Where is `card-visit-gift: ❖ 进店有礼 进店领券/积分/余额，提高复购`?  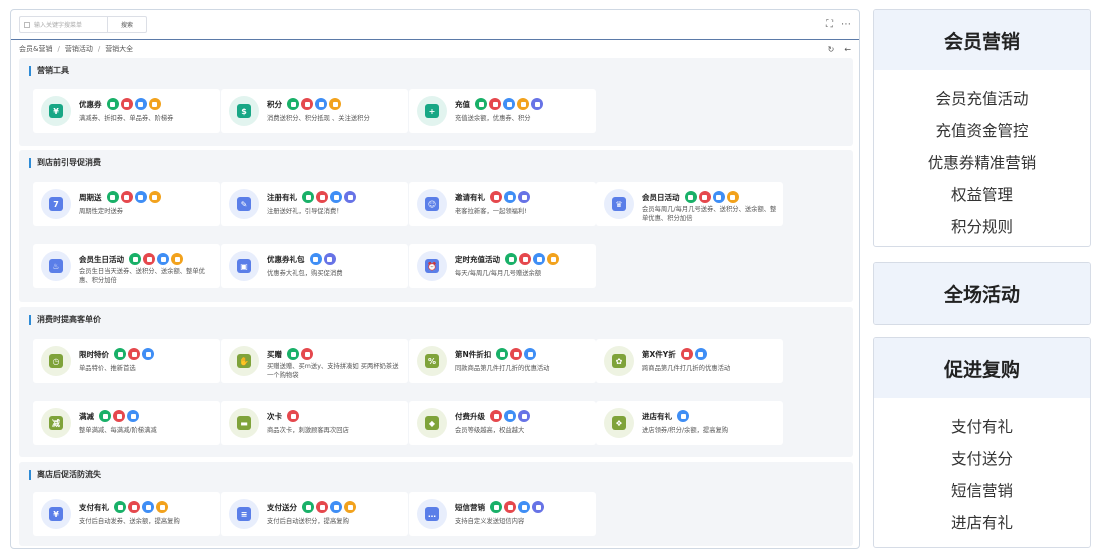 card-visit-gift: ❖ 进店有礼 进店领券/积分/余额，提高复购 is located at coordinates (689, 423).